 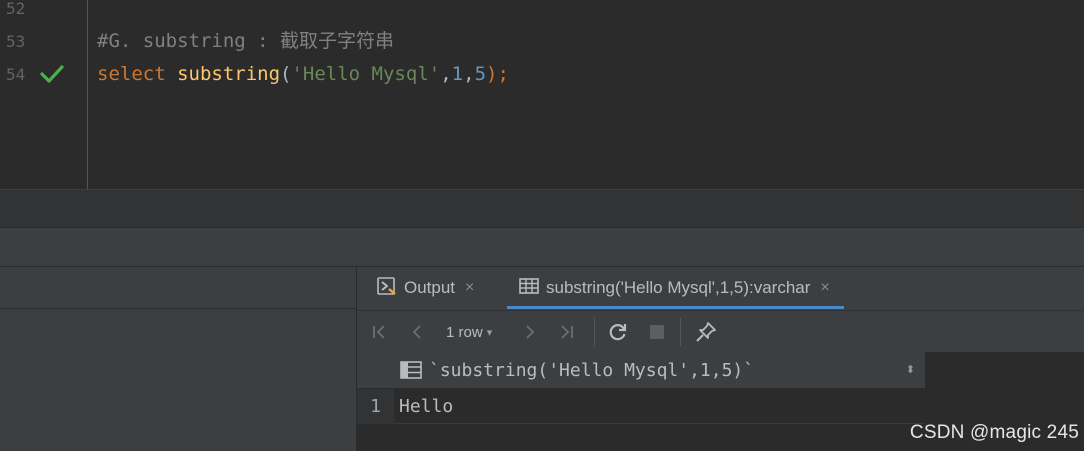 I want to click on row-count-dropdown: 1 row ▾, so click(x=469, y=332).